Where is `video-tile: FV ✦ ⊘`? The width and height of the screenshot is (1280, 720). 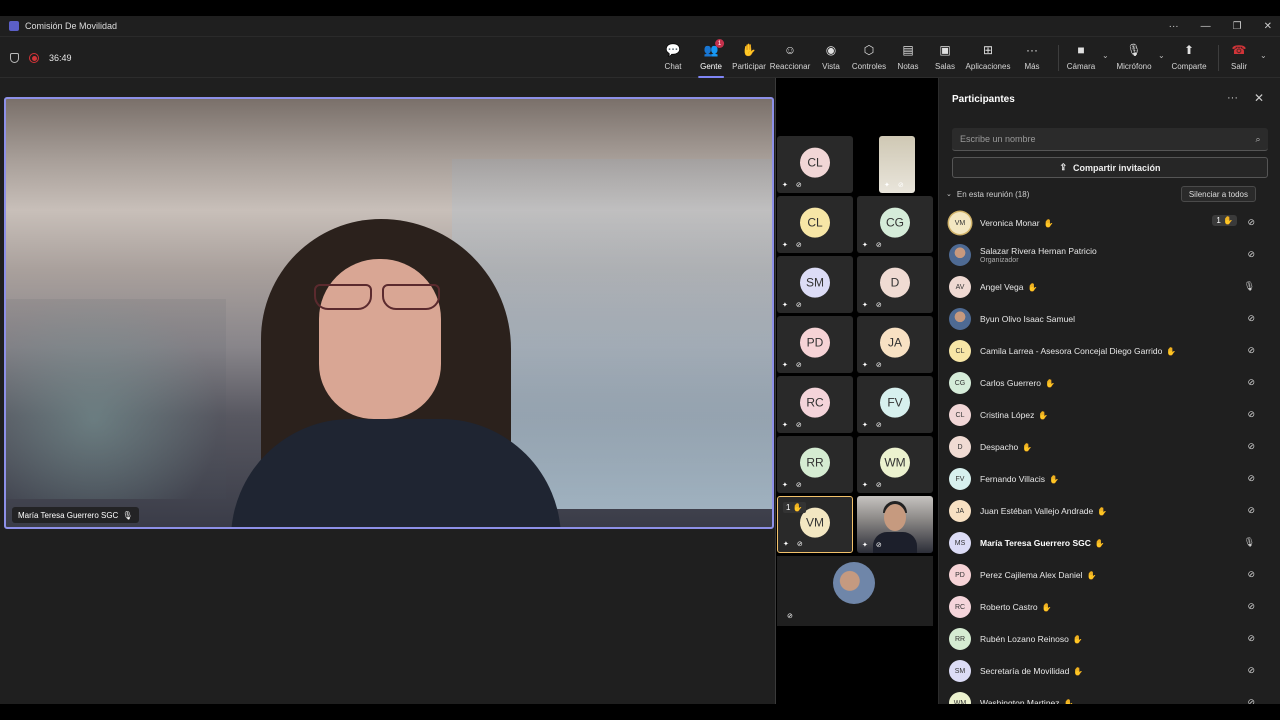
video-tile: FV ✦ ⊘ is located at coordinates (895, 404).